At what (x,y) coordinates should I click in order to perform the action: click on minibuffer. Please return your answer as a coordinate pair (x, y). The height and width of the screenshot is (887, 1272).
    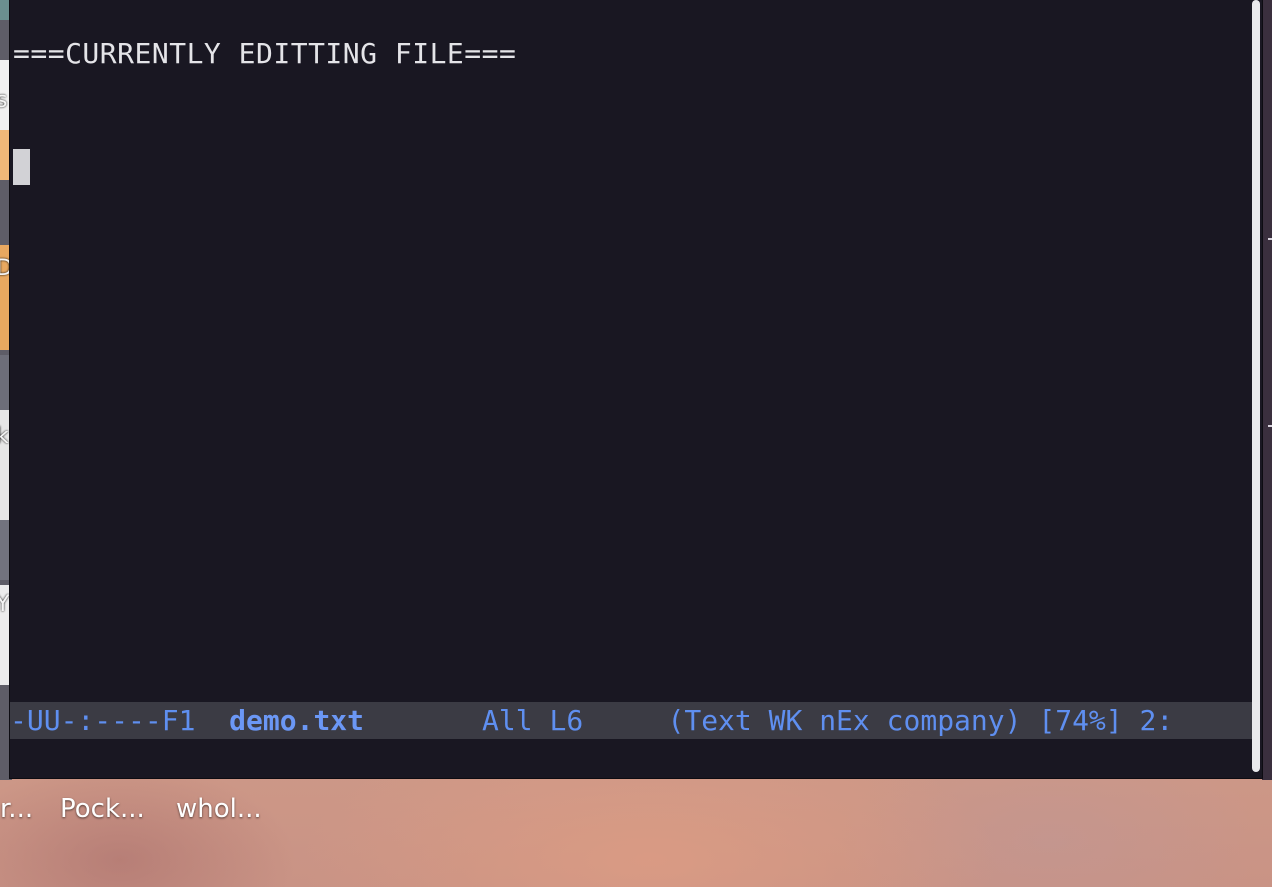
    Looking at the image, I should click on (631, 758).